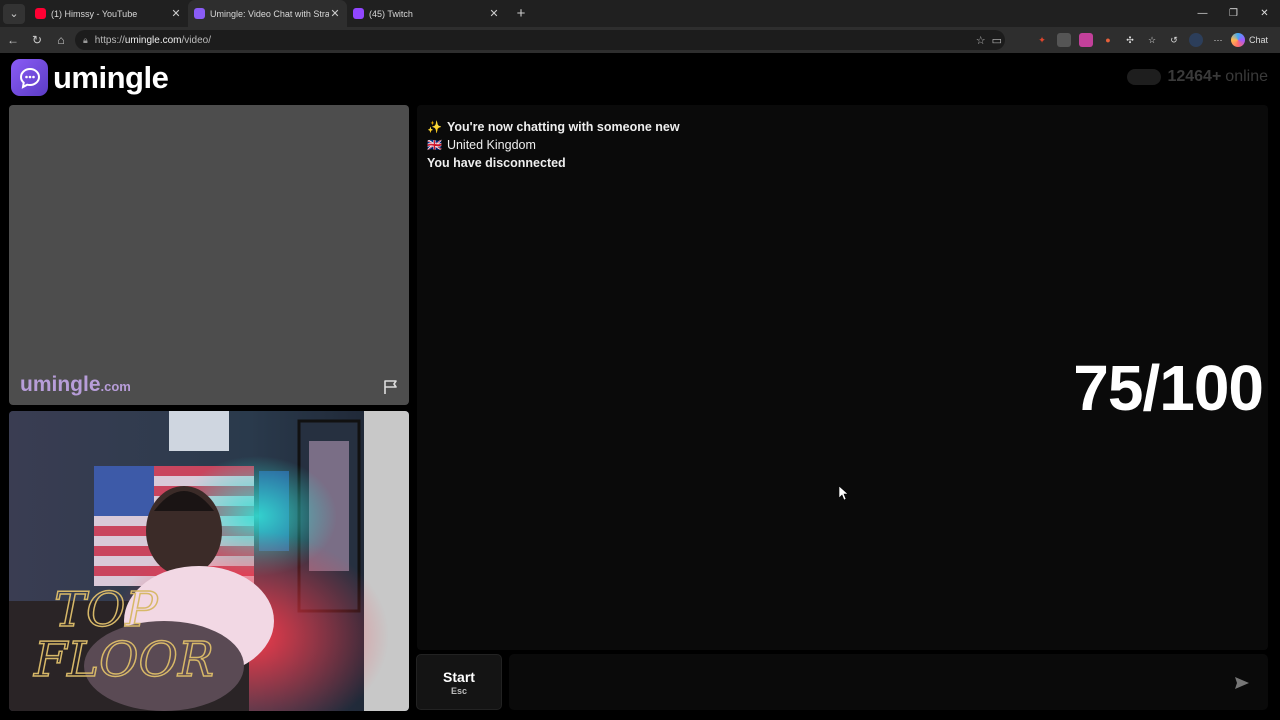  What do you see at coordinates (491, 145) in the screenshot?
I see `message-text: United Kingdom` at bounding box center [491, 145].